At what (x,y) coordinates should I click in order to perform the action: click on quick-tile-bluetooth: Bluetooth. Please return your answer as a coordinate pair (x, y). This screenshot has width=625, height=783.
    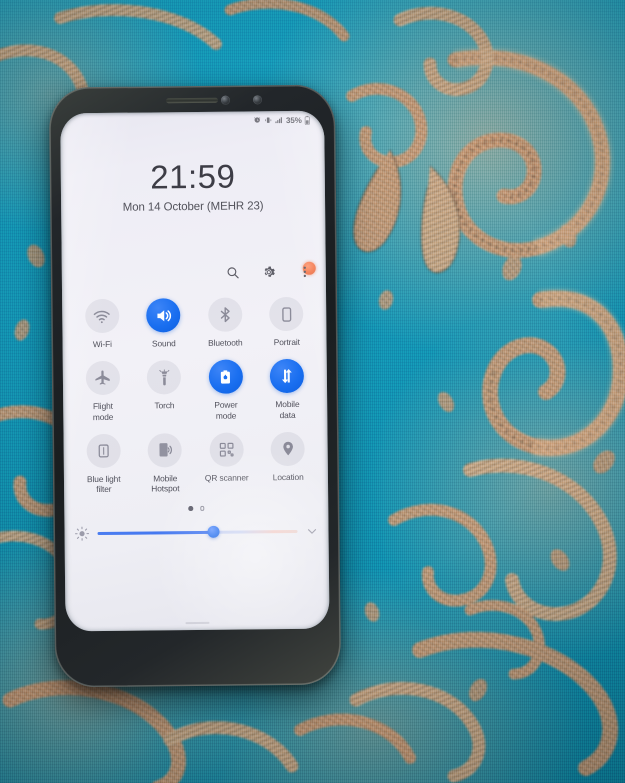
    Looking at the image, I should click on (225, 322).